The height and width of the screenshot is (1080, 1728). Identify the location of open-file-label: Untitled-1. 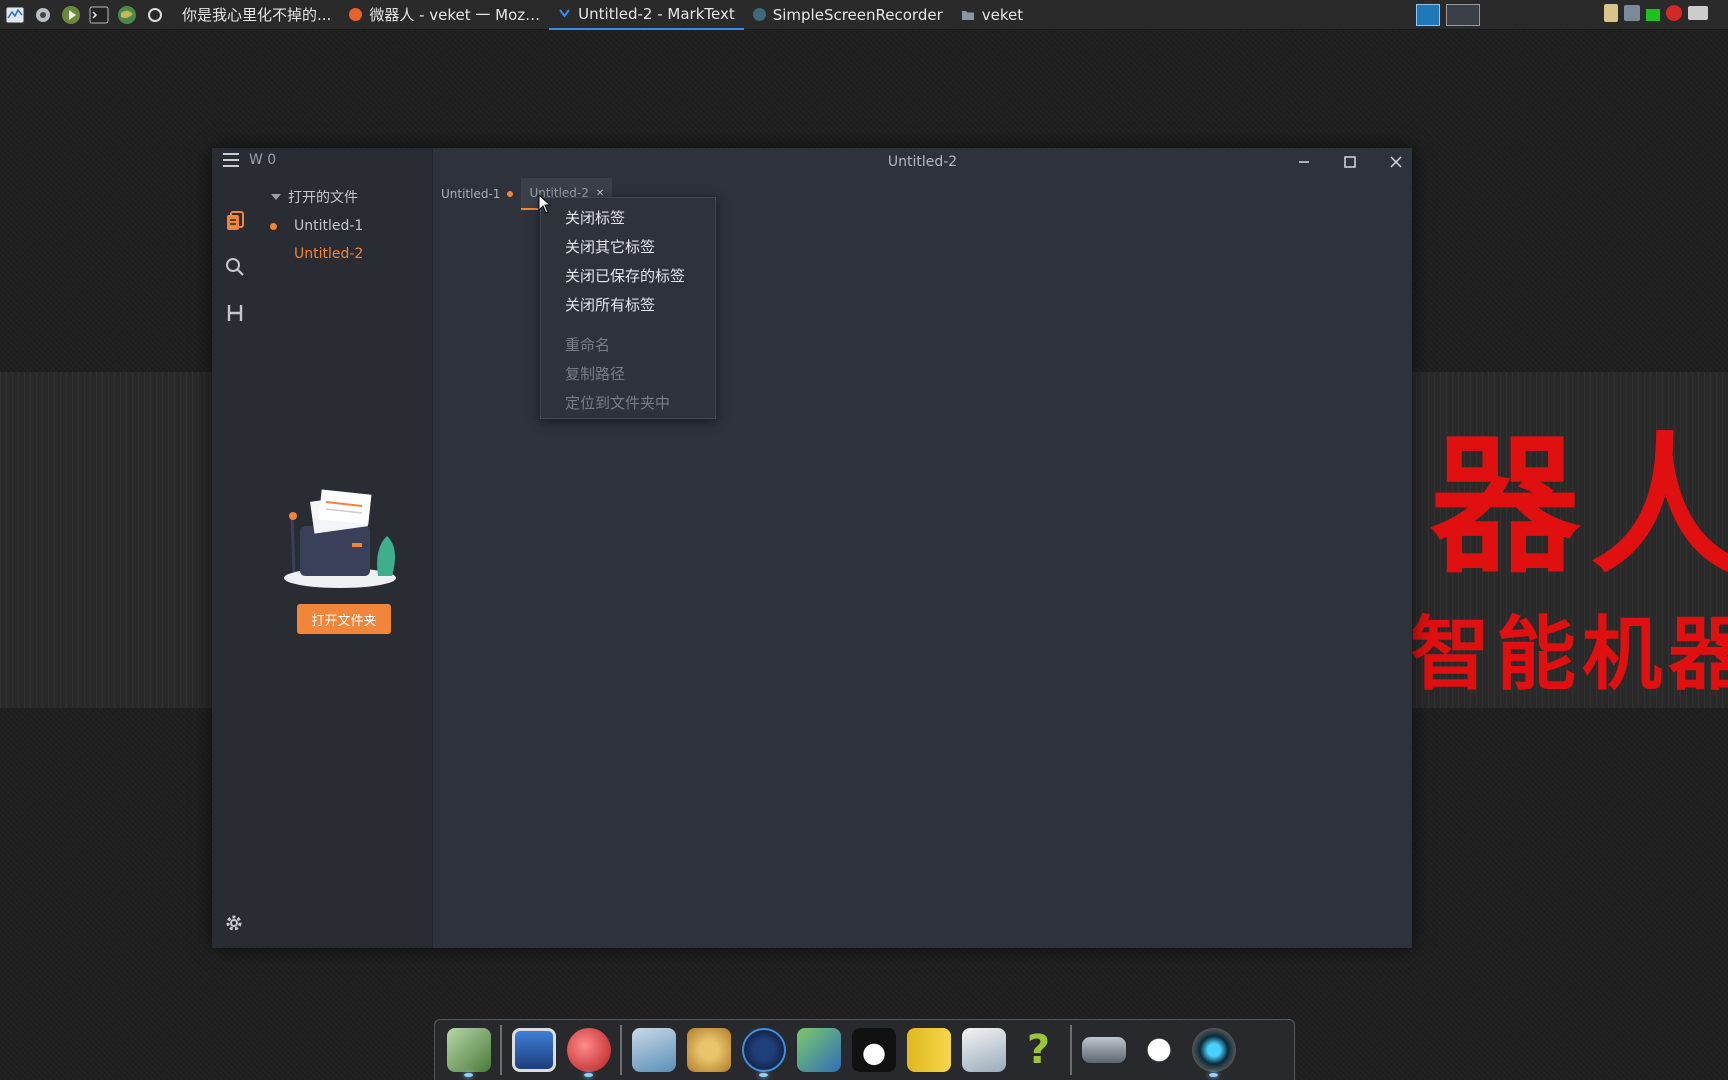
(329, 226).